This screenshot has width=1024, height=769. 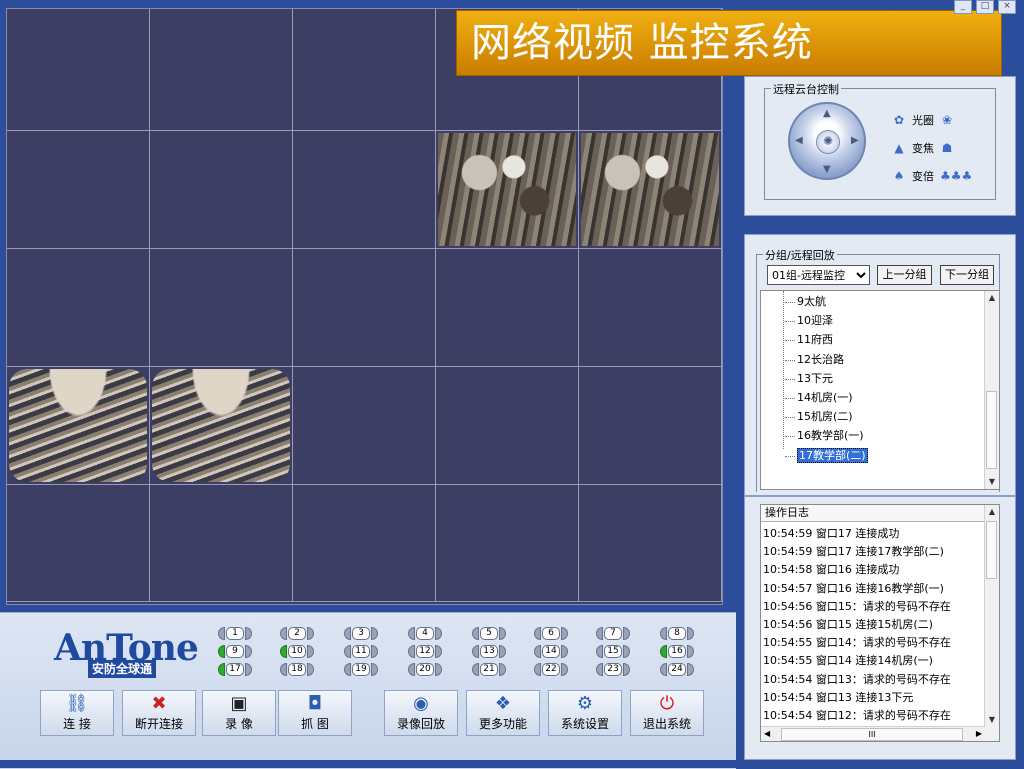 What do you see at coordinates (613, 651) in the screenshot?
I see `channel-button-15: 15` at bounding box center [613, 651].